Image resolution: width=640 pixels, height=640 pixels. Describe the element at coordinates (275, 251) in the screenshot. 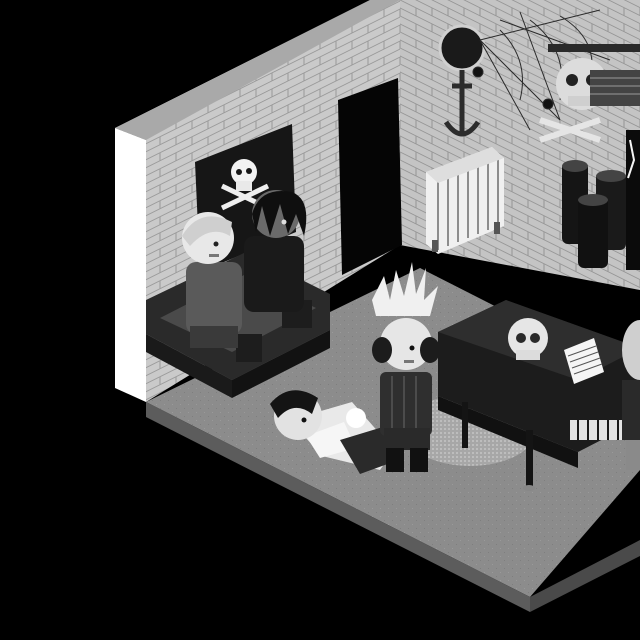

I see `character-sitting-dreadlocks` at that location.